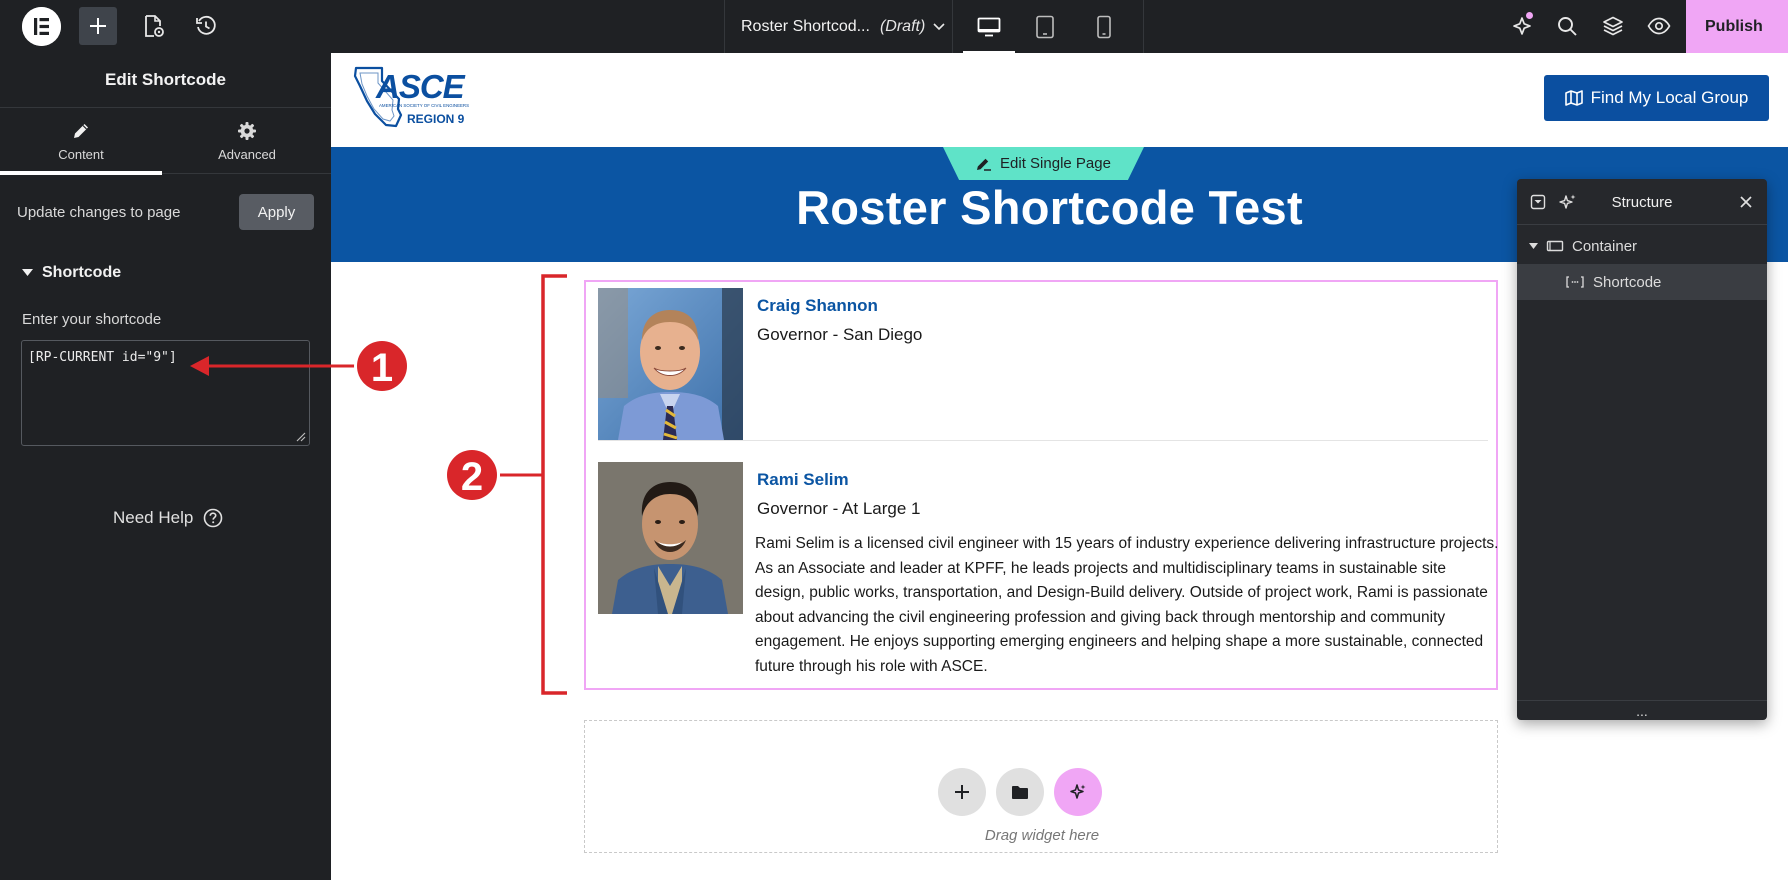  I want to click on responsive-desktop-button, so click(989, 30).